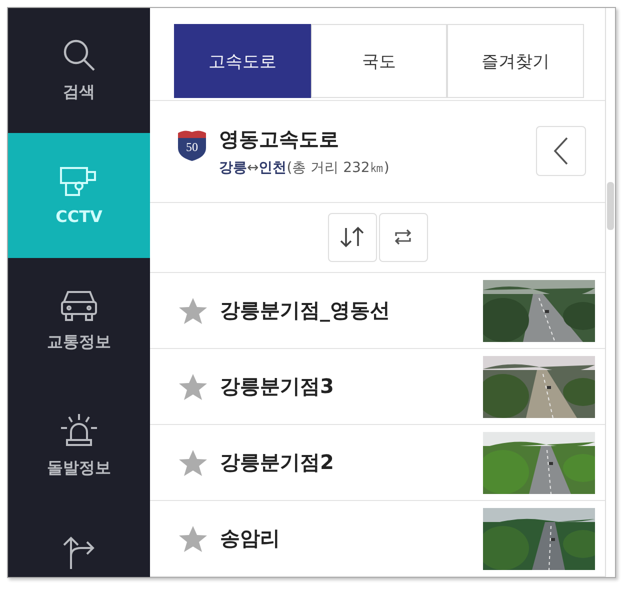 The height and width of the screenshot is (589, 627). Describe the element at coordinates (351, 538) in the screenshot. I see `camera-name: 송암리` at that location.